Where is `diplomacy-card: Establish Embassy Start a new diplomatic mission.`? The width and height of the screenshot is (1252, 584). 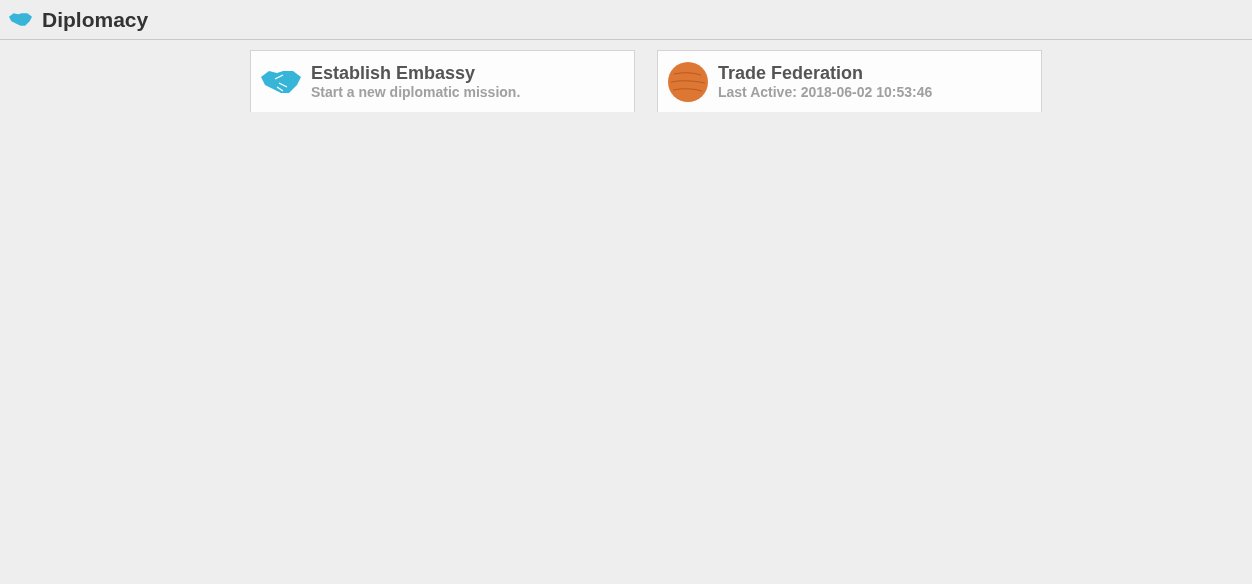 diplomacy-card: Establish Embassy Start a new diplomatic mission. is located at coordinates (442, 81).